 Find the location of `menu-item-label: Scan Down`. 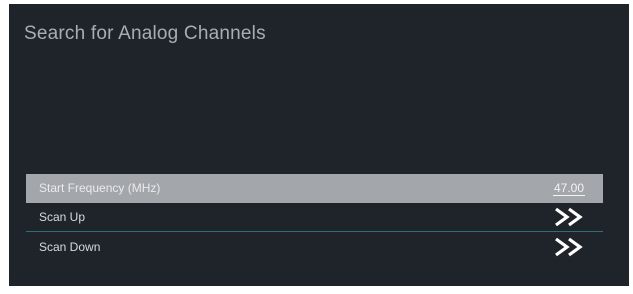

menu-item-label: Scan Down is located at coordinates (70, 246).